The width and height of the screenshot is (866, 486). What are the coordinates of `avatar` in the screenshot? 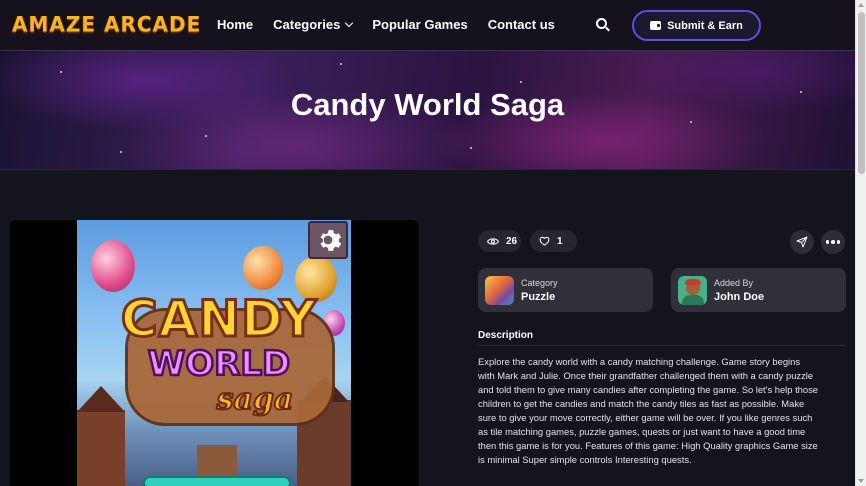 It's located at (692, 290).